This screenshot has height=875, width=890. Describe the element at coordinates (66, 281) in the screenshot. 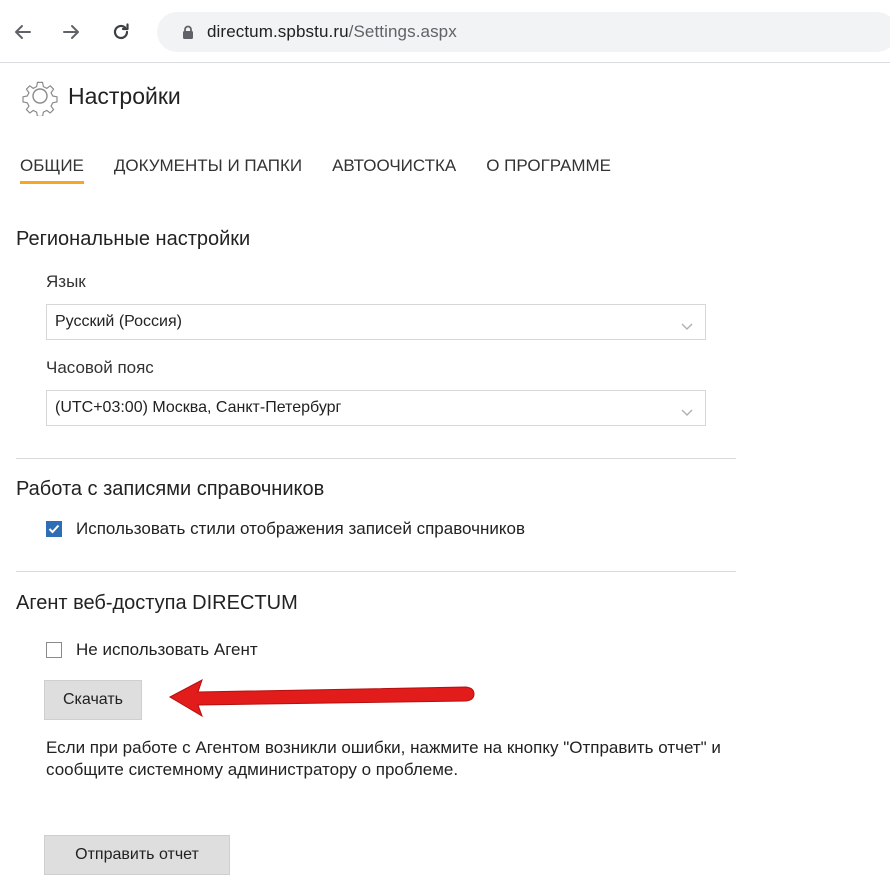

I see `language-label: Язык` at that location.